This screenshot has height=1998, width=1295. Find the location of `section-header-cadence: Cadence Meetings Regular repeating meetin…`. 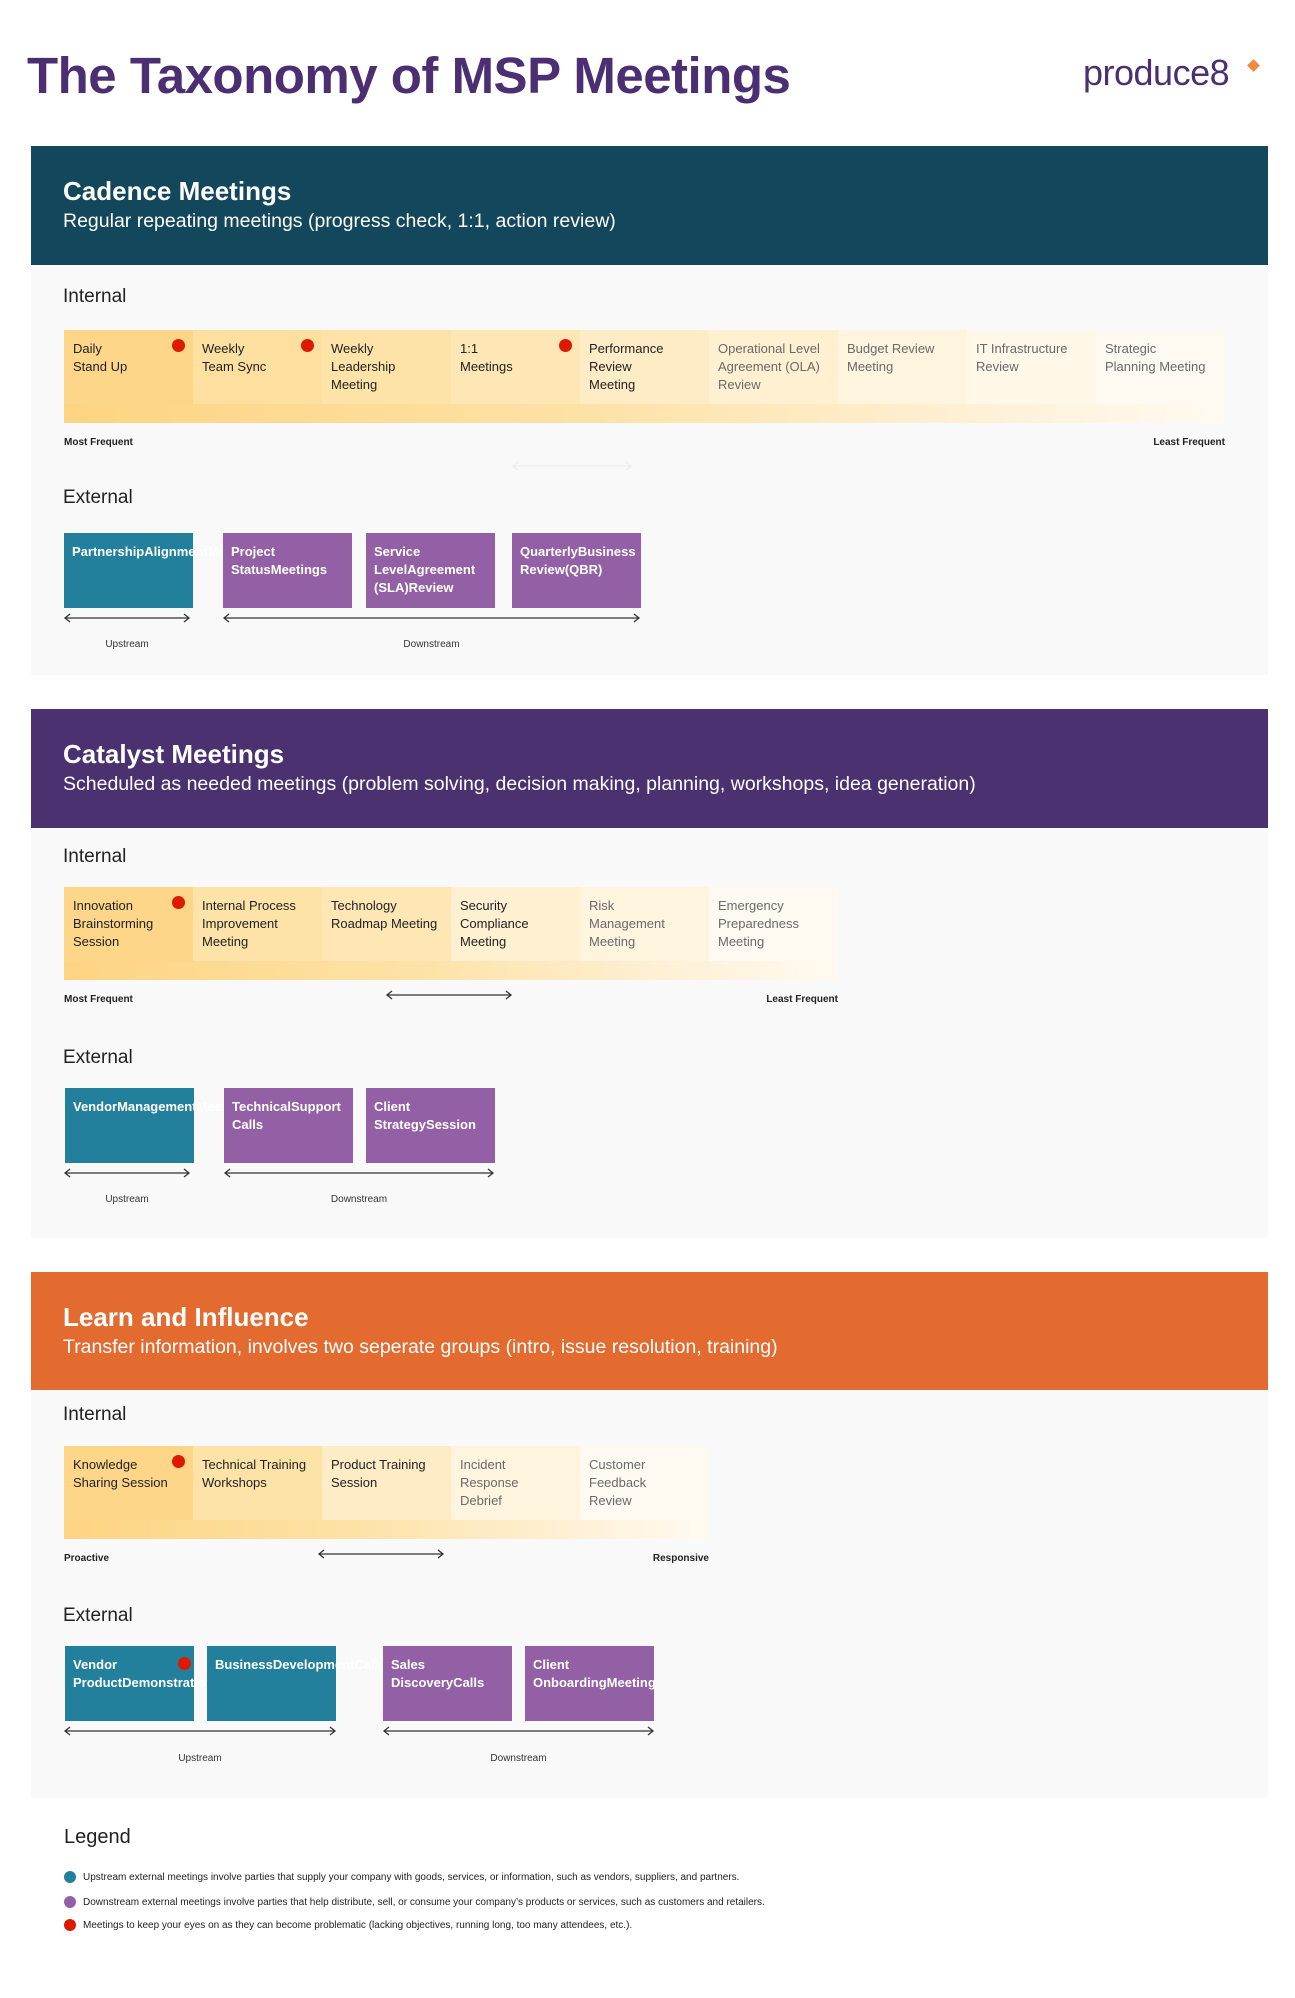

section-header-cadence: Cadence Meetings Regular repeating meetin… is located at coordinates (649, 205).